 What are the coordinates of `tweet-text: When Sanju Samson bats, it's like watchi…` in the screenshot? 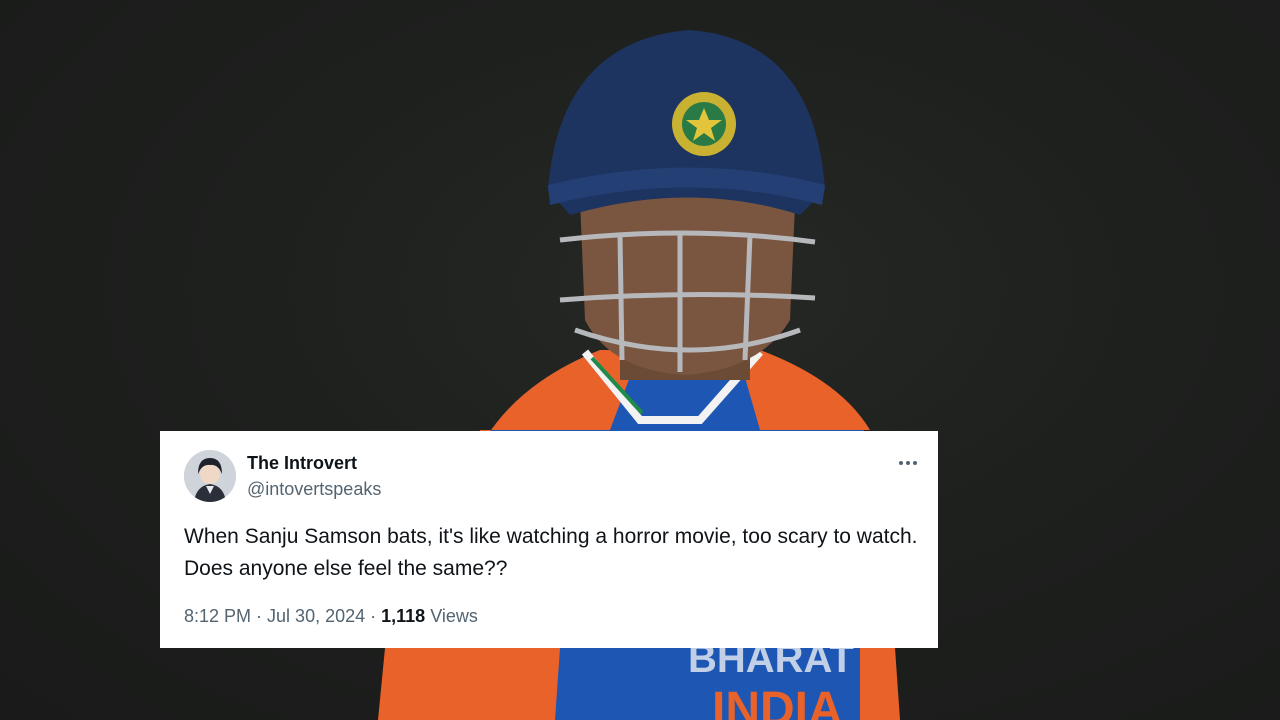 It's located at (551, 552).